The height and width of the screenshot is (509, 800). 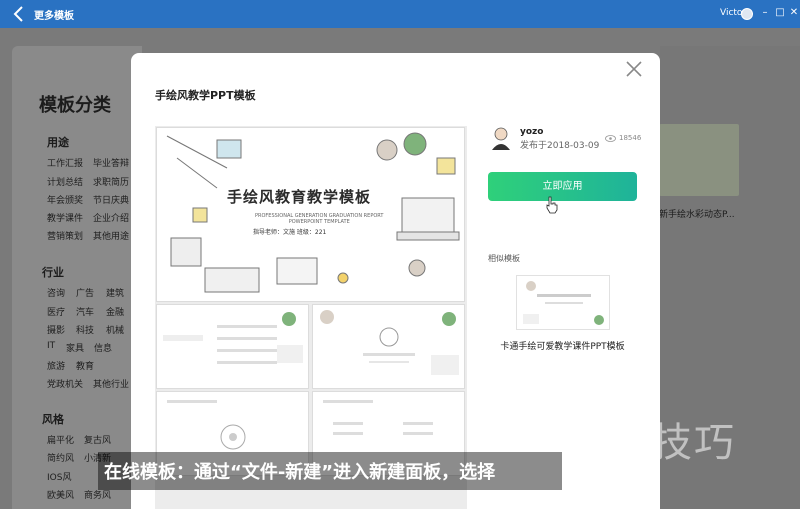 What do you see at coordinates (19, 14) in the screenshot?
I see `back-arrow-icon` at bounding box center [19, 14].